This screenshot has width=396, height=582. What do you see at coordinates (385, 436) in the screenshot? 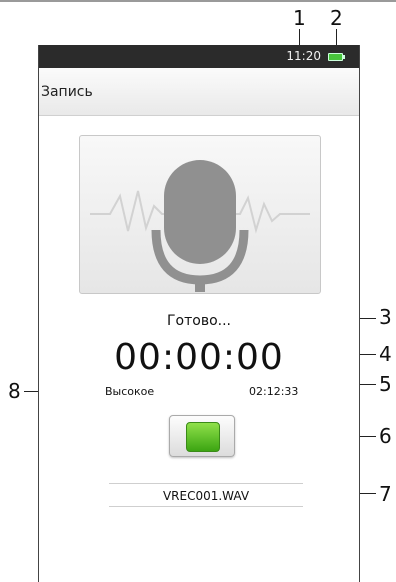
I see `callout-number-6: 6` at bounding box center [385, 436].